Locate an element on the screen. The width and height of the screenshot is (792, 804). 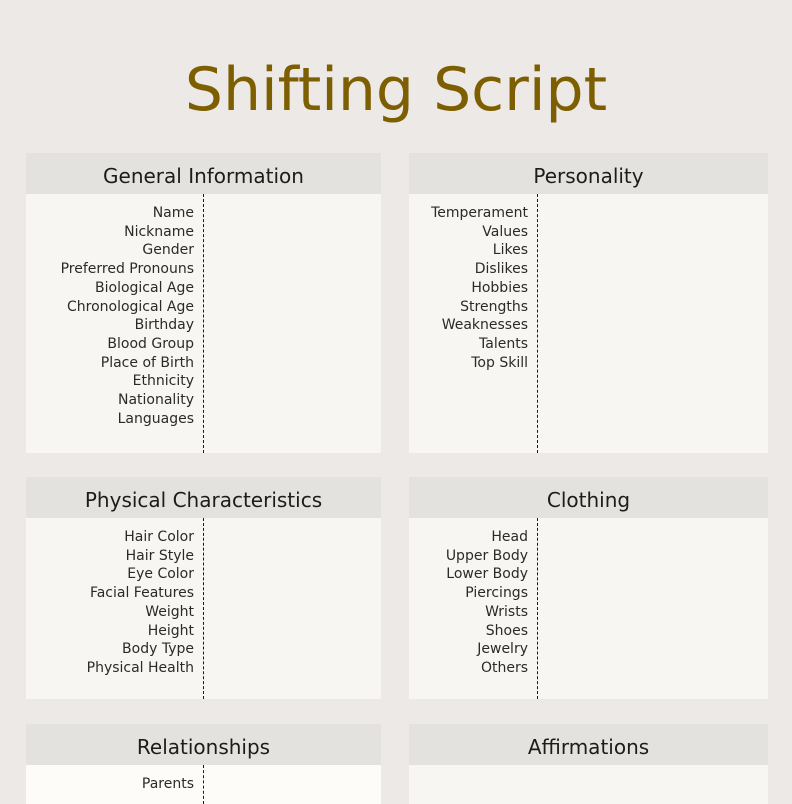
field-label: Lower Body is located at coordinates (487, 574).